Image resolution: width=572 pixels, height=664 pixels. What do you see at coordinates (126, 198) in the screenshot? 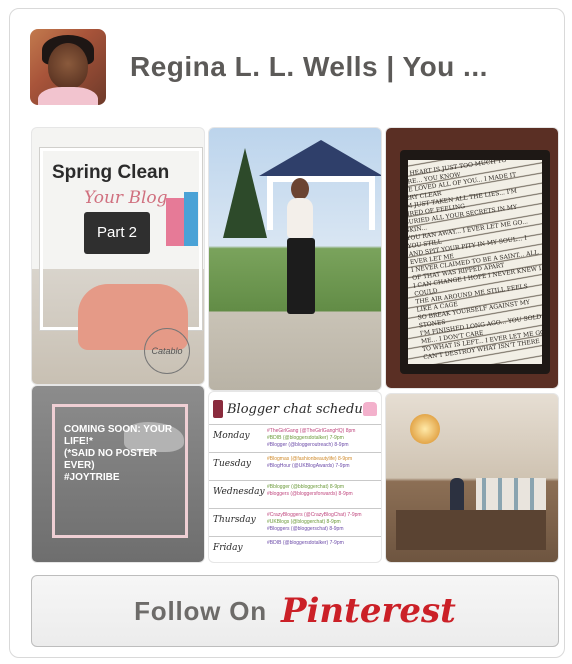
I see `pin-title-line2: Your Blog` at bounding box center [126, 198].